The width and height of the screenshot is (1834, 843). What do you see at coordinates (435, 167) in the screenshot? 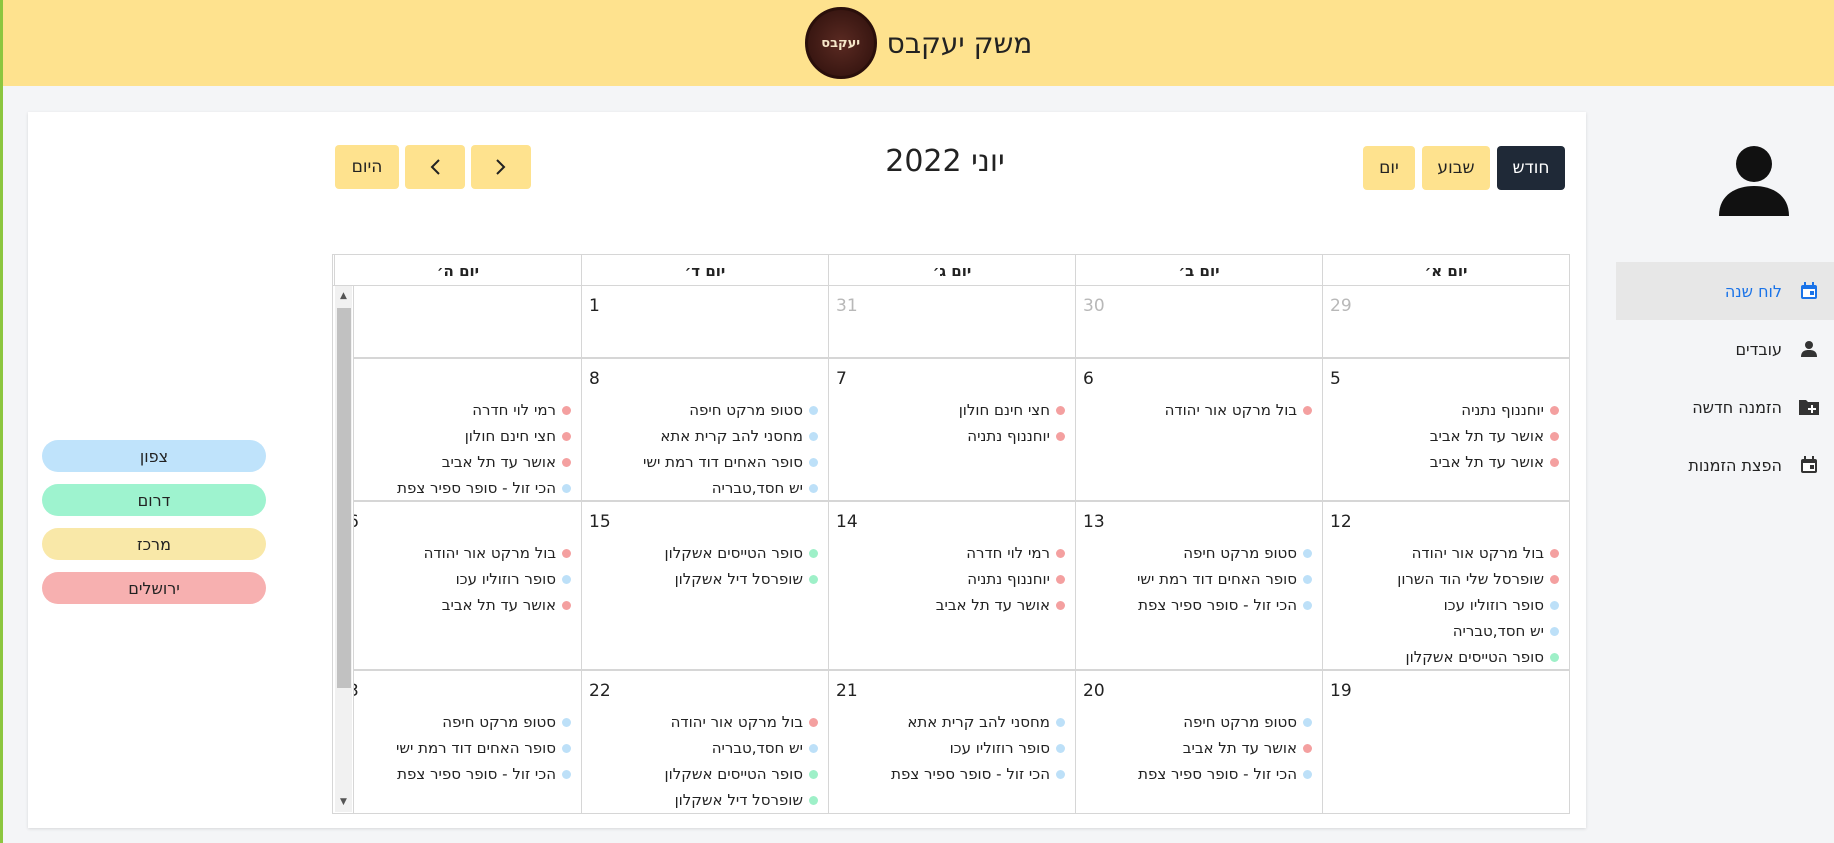
I see `prev-button` at bounding box center [435, 167].